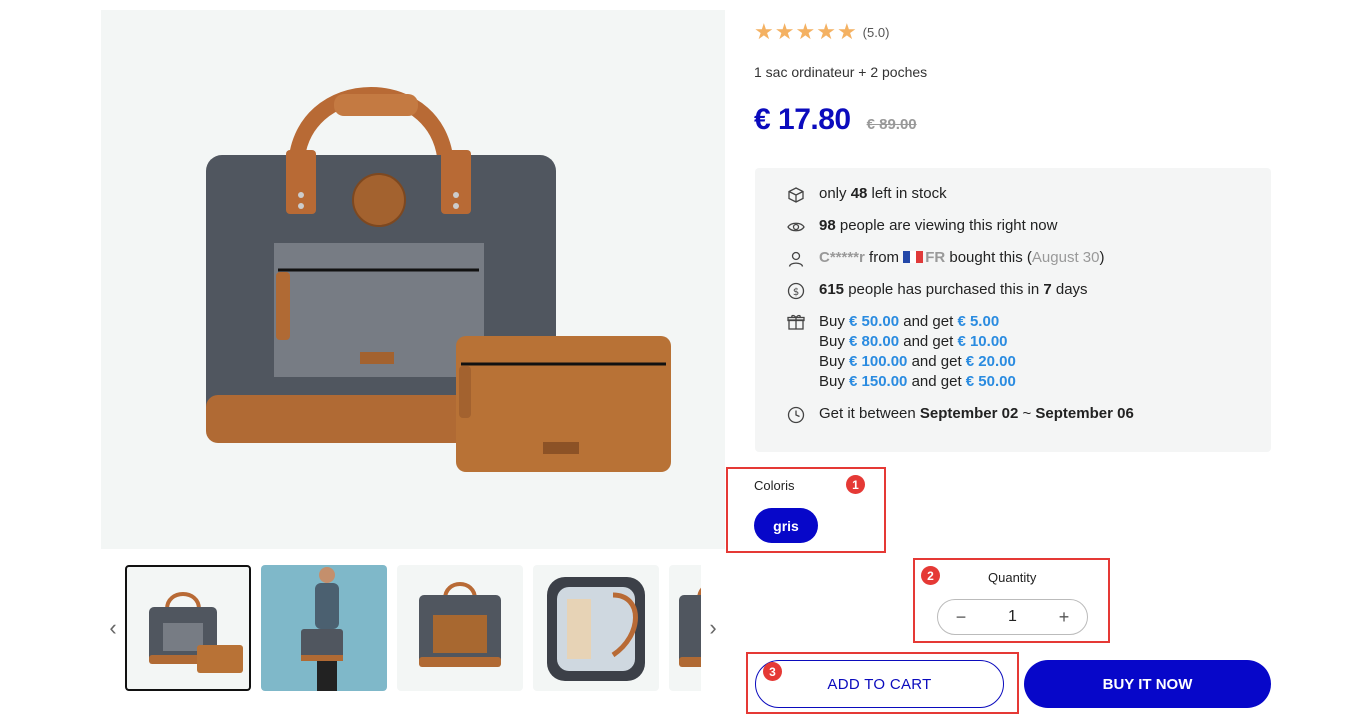 The width and height of the screenshot is (1362, 718). What do you see at coordinates (1027, 413) in the screenshot?
I see `delivery-sep: ~` at bounding box center [1027, 413].